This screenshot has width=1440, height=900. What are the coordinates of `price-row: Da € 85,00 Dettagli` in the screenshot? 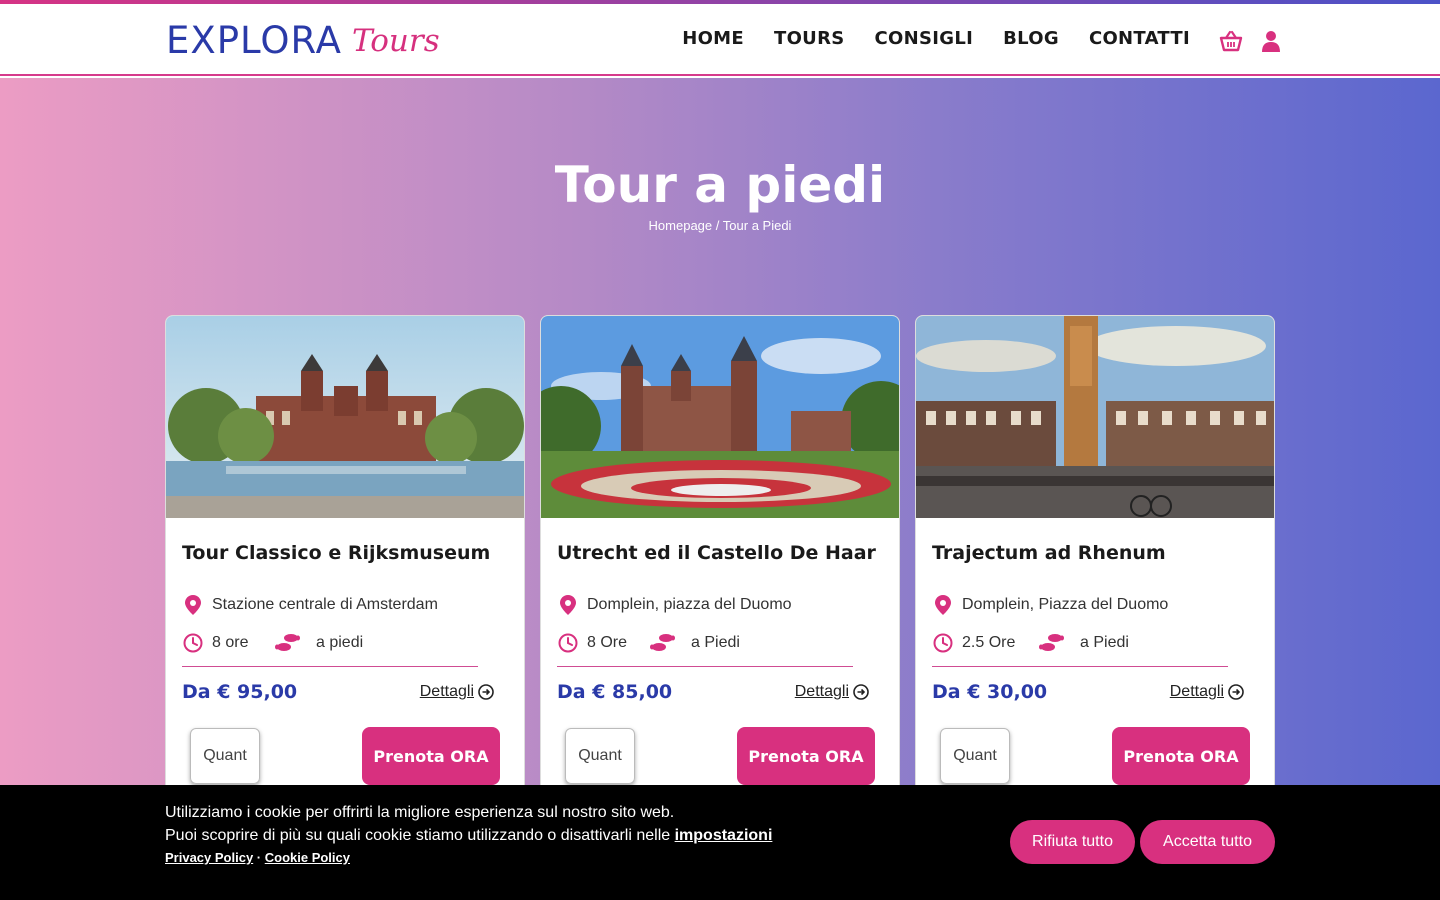 It's located at (713, 692).